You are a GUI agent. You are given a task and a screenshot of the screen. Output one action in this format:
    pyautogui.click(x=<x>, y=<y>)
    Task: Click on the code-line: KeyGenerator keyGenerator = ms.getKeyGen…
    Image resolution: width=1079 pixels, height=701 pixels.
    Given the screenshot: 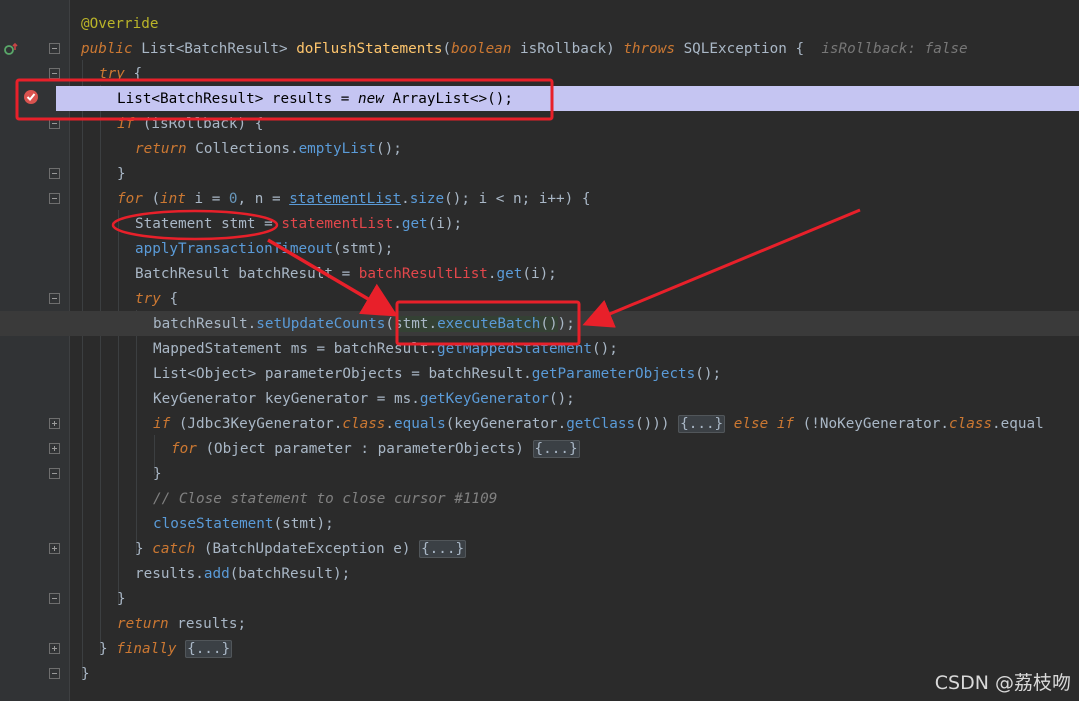 What is the action you would take?
    pyautogui.click(x=539, y=398)
    